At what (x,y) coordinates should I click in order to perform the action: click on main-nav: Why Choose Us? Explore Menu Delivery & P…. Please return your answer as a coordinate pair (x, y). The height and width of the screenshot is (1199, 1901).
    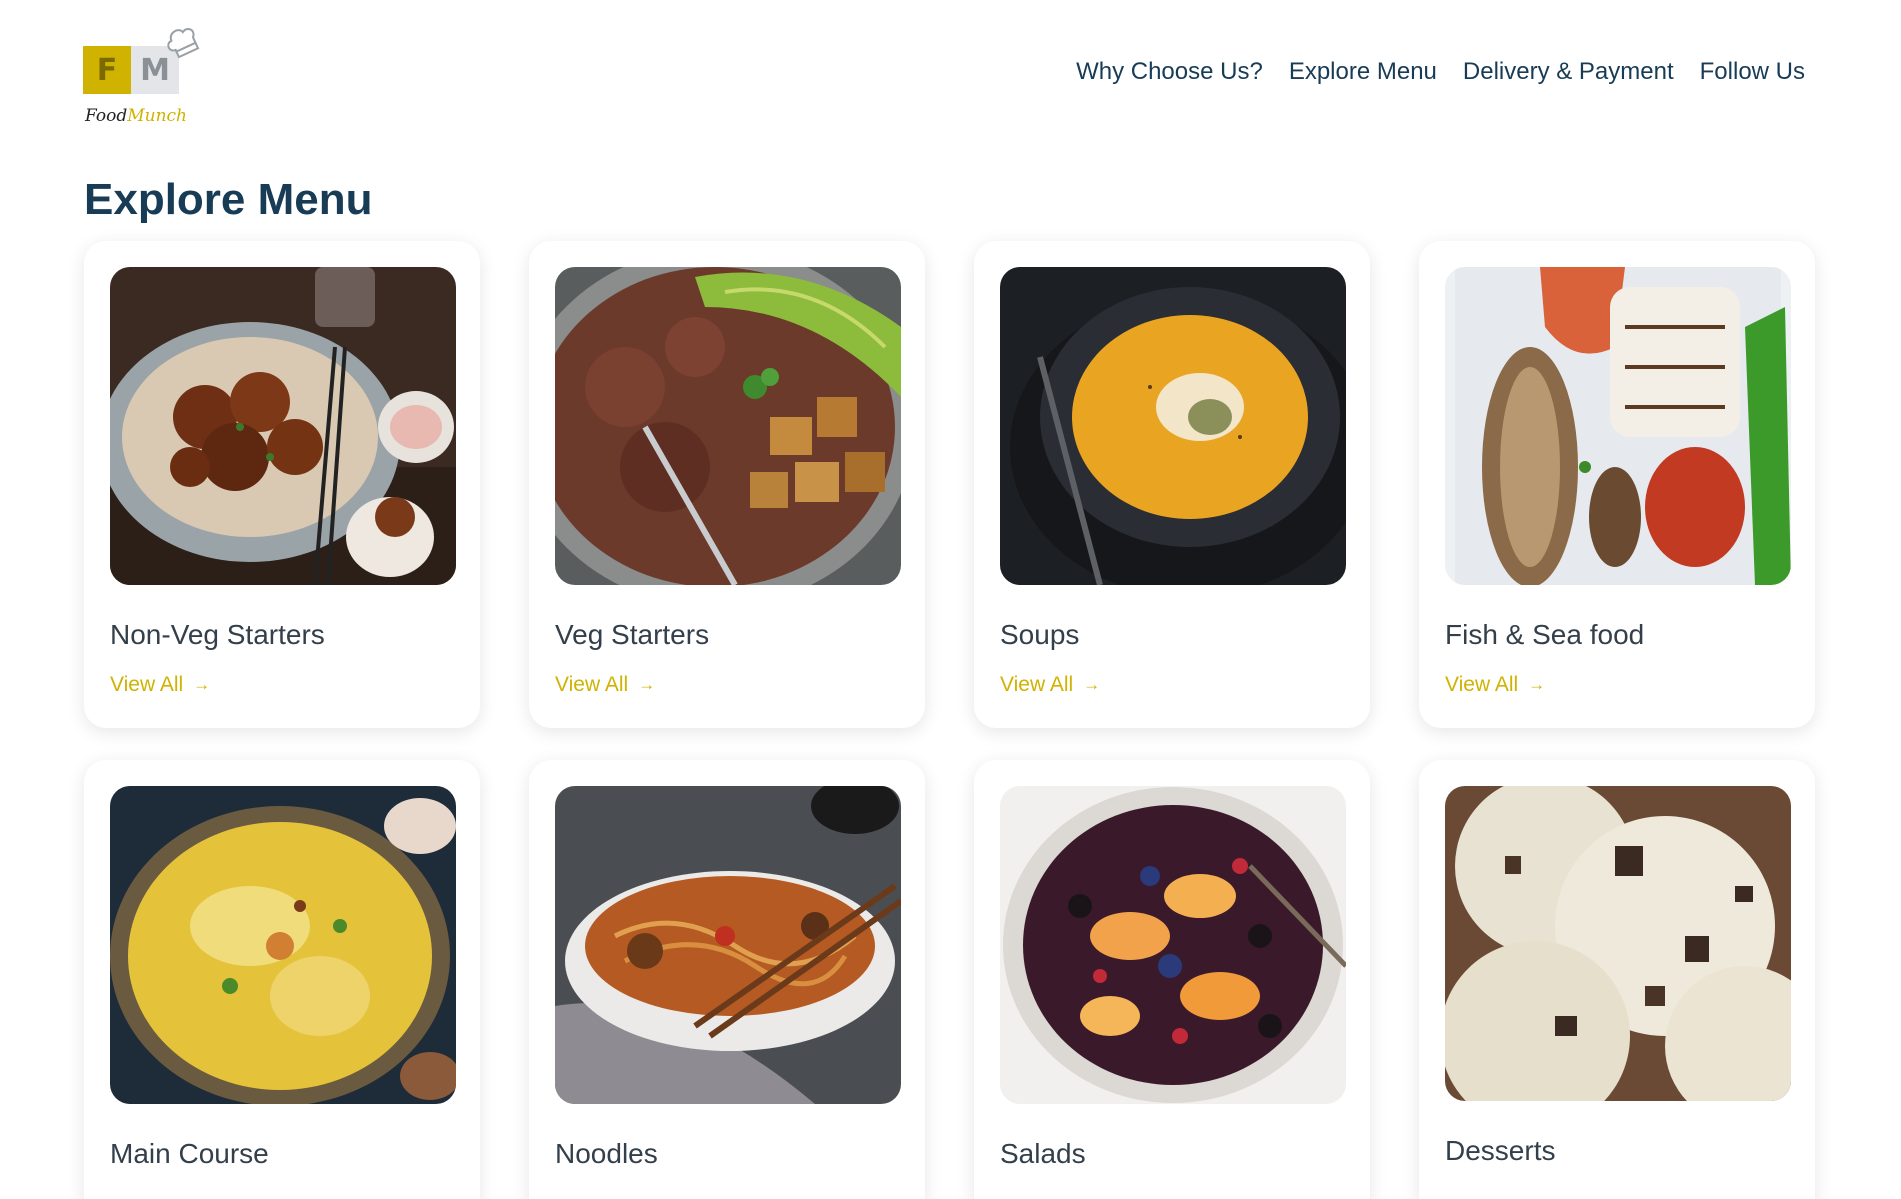
    Looking at the image, I should click on (1440, 72).